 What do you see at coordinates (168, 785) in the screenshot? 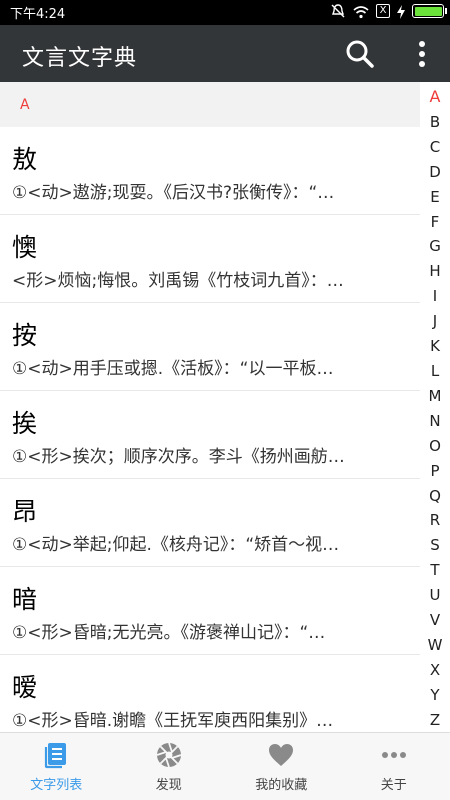
I see `nav-label: 发现` at bounding box center [168, 785].